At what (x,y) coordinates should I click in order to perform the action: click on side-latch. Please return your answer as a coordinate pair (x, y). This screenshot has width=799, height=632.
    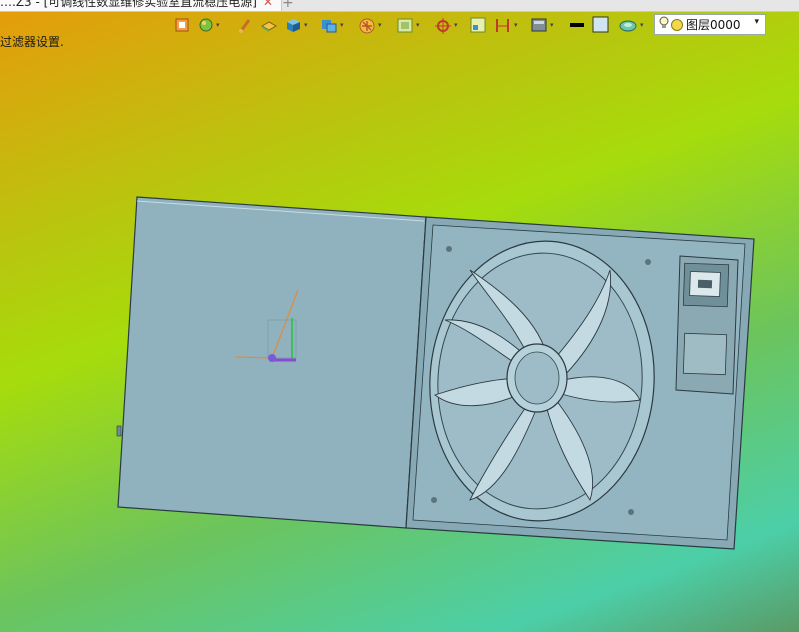
    Looking at the image, I should click on (119, 431).